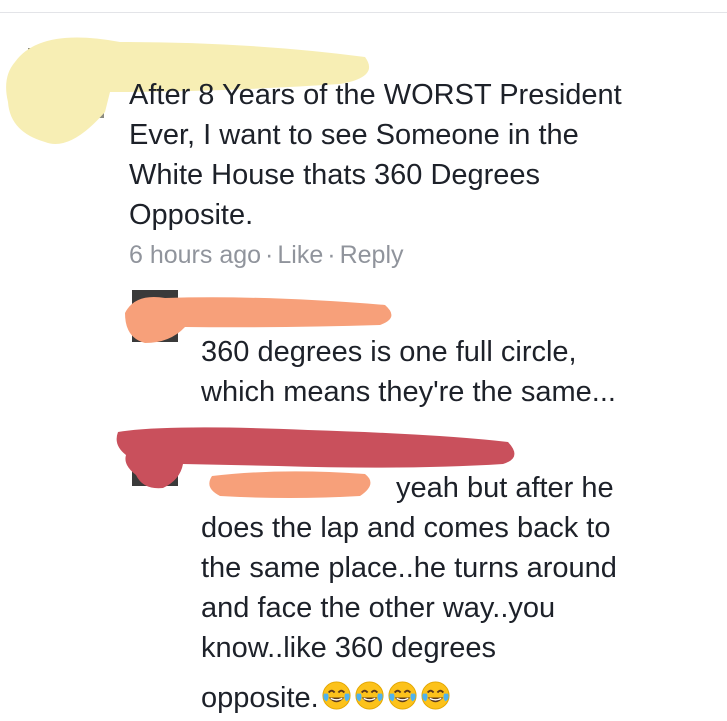 This screenshot has height=721, width=727. Describe the element at coordinates (461, 698) in the screenshot. I see `comment-line: opposite.` at that location.